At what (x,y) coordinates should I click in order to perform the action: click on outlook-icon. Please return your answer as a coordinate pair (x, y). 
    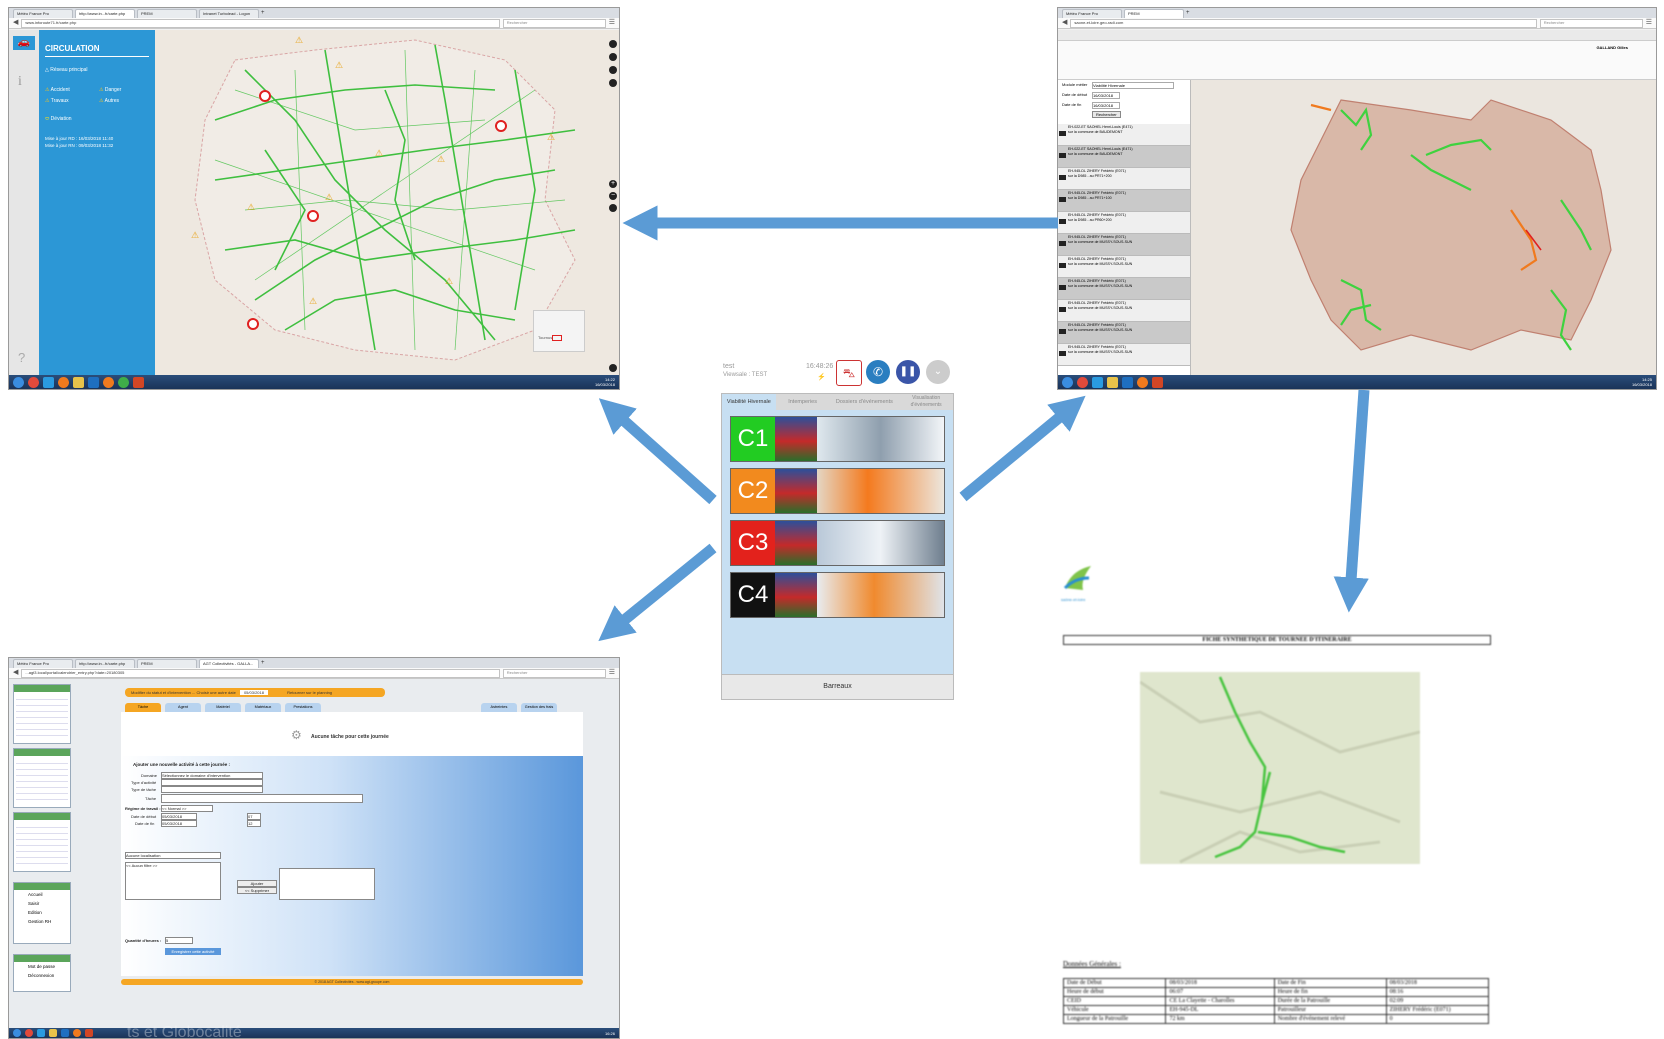
    Looking at the image, I should click on (93, 382).